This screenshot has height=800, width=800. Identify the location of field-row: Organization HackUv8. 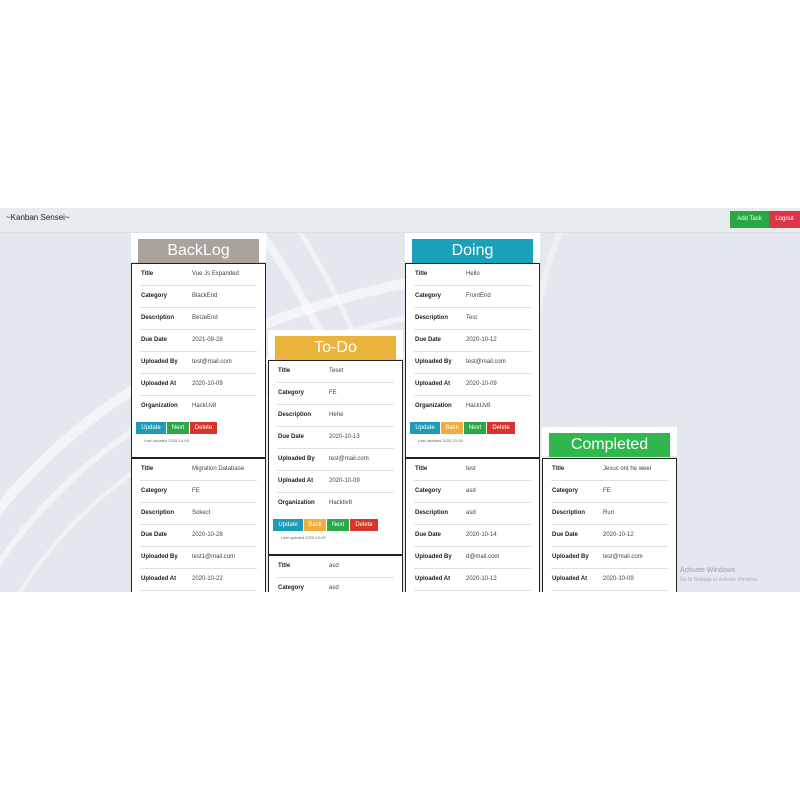
(198, 406).